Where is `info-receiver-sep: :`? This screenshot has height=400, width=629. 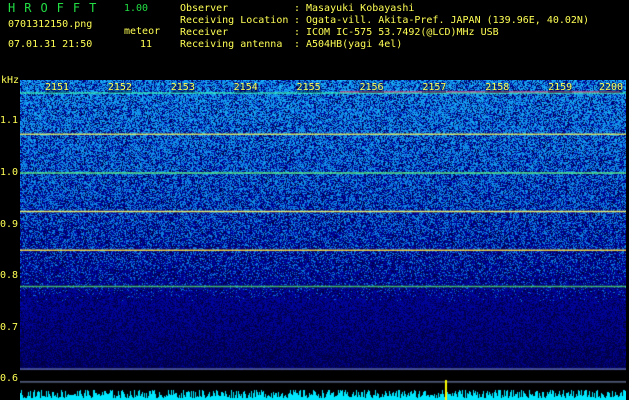
info-receiver-sep: : is located at coordinates (297, 32).